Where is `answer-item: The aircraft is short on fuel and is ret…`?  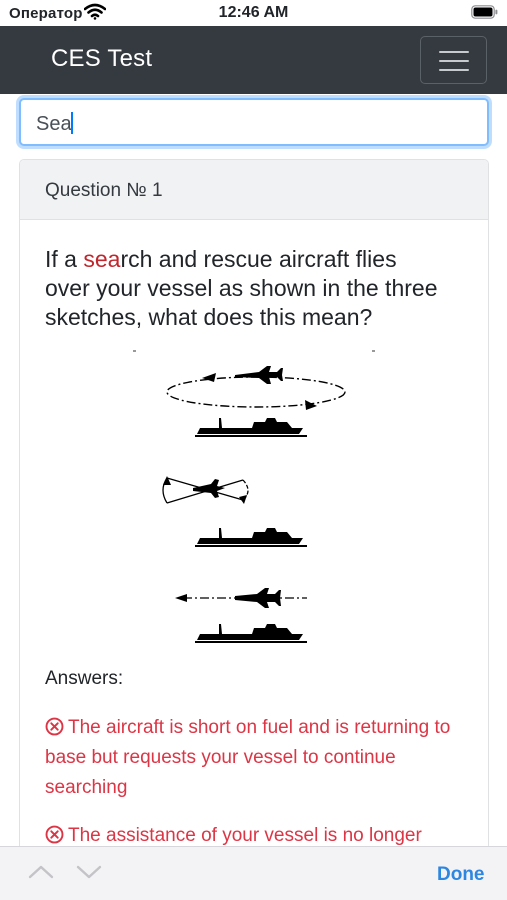 answer-item: The aircraft is short on fuel and is ret… is located at coordinates (257, 758).